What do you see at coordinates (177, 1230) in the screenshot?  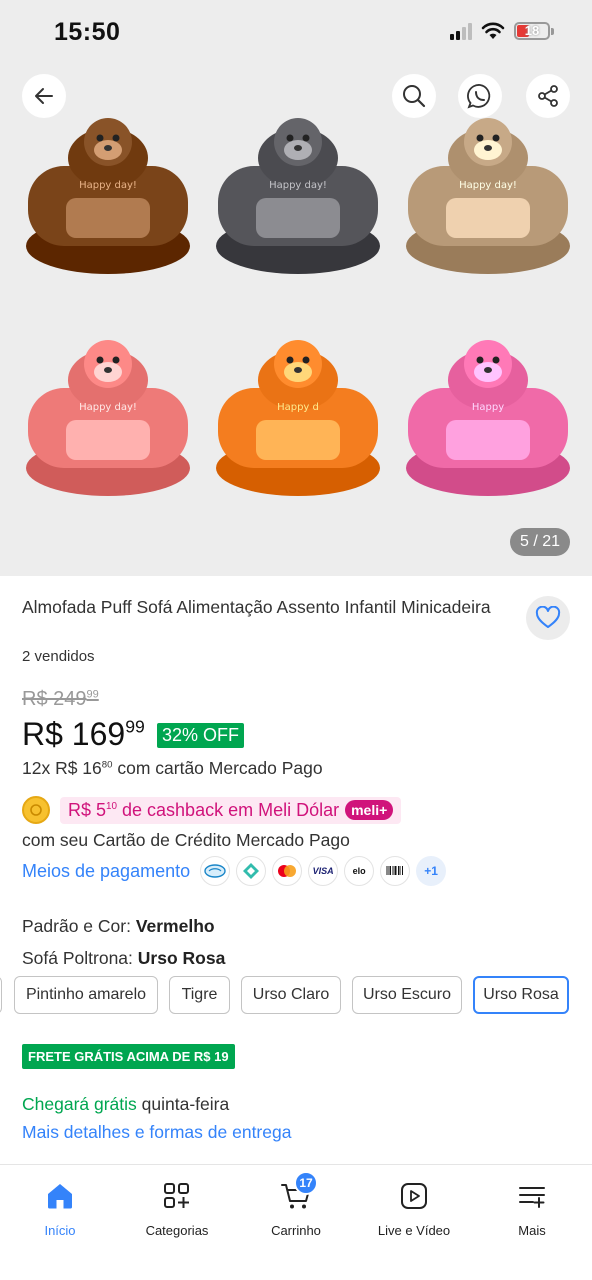 I see `nav-label: Categorias` at bounding box center [177, 1230].